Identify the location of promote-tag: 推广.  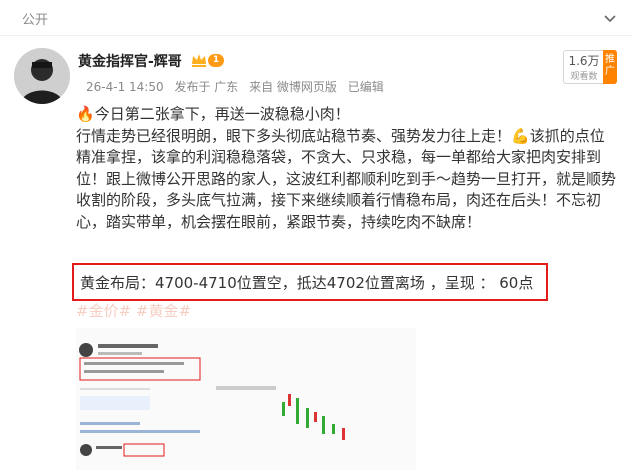
(610, 67).